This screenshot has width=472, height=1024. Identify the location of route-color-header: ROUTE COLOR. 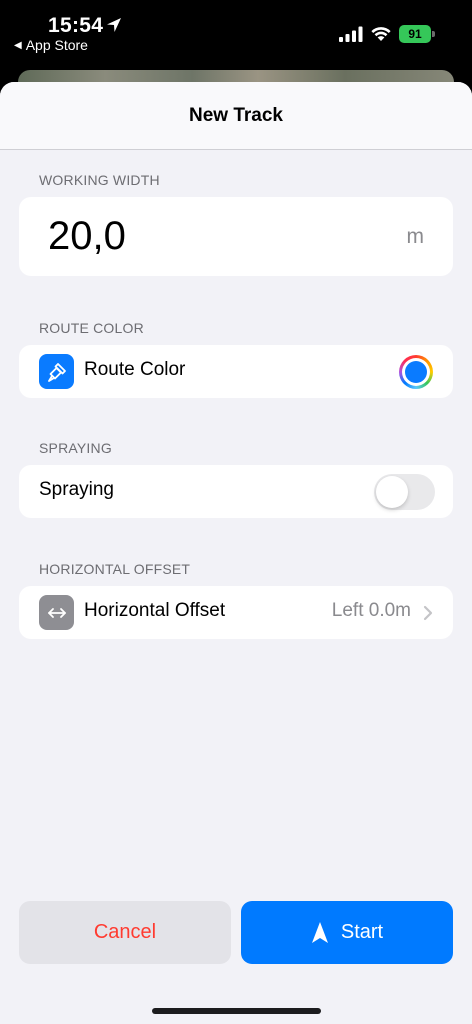
(91, 328).